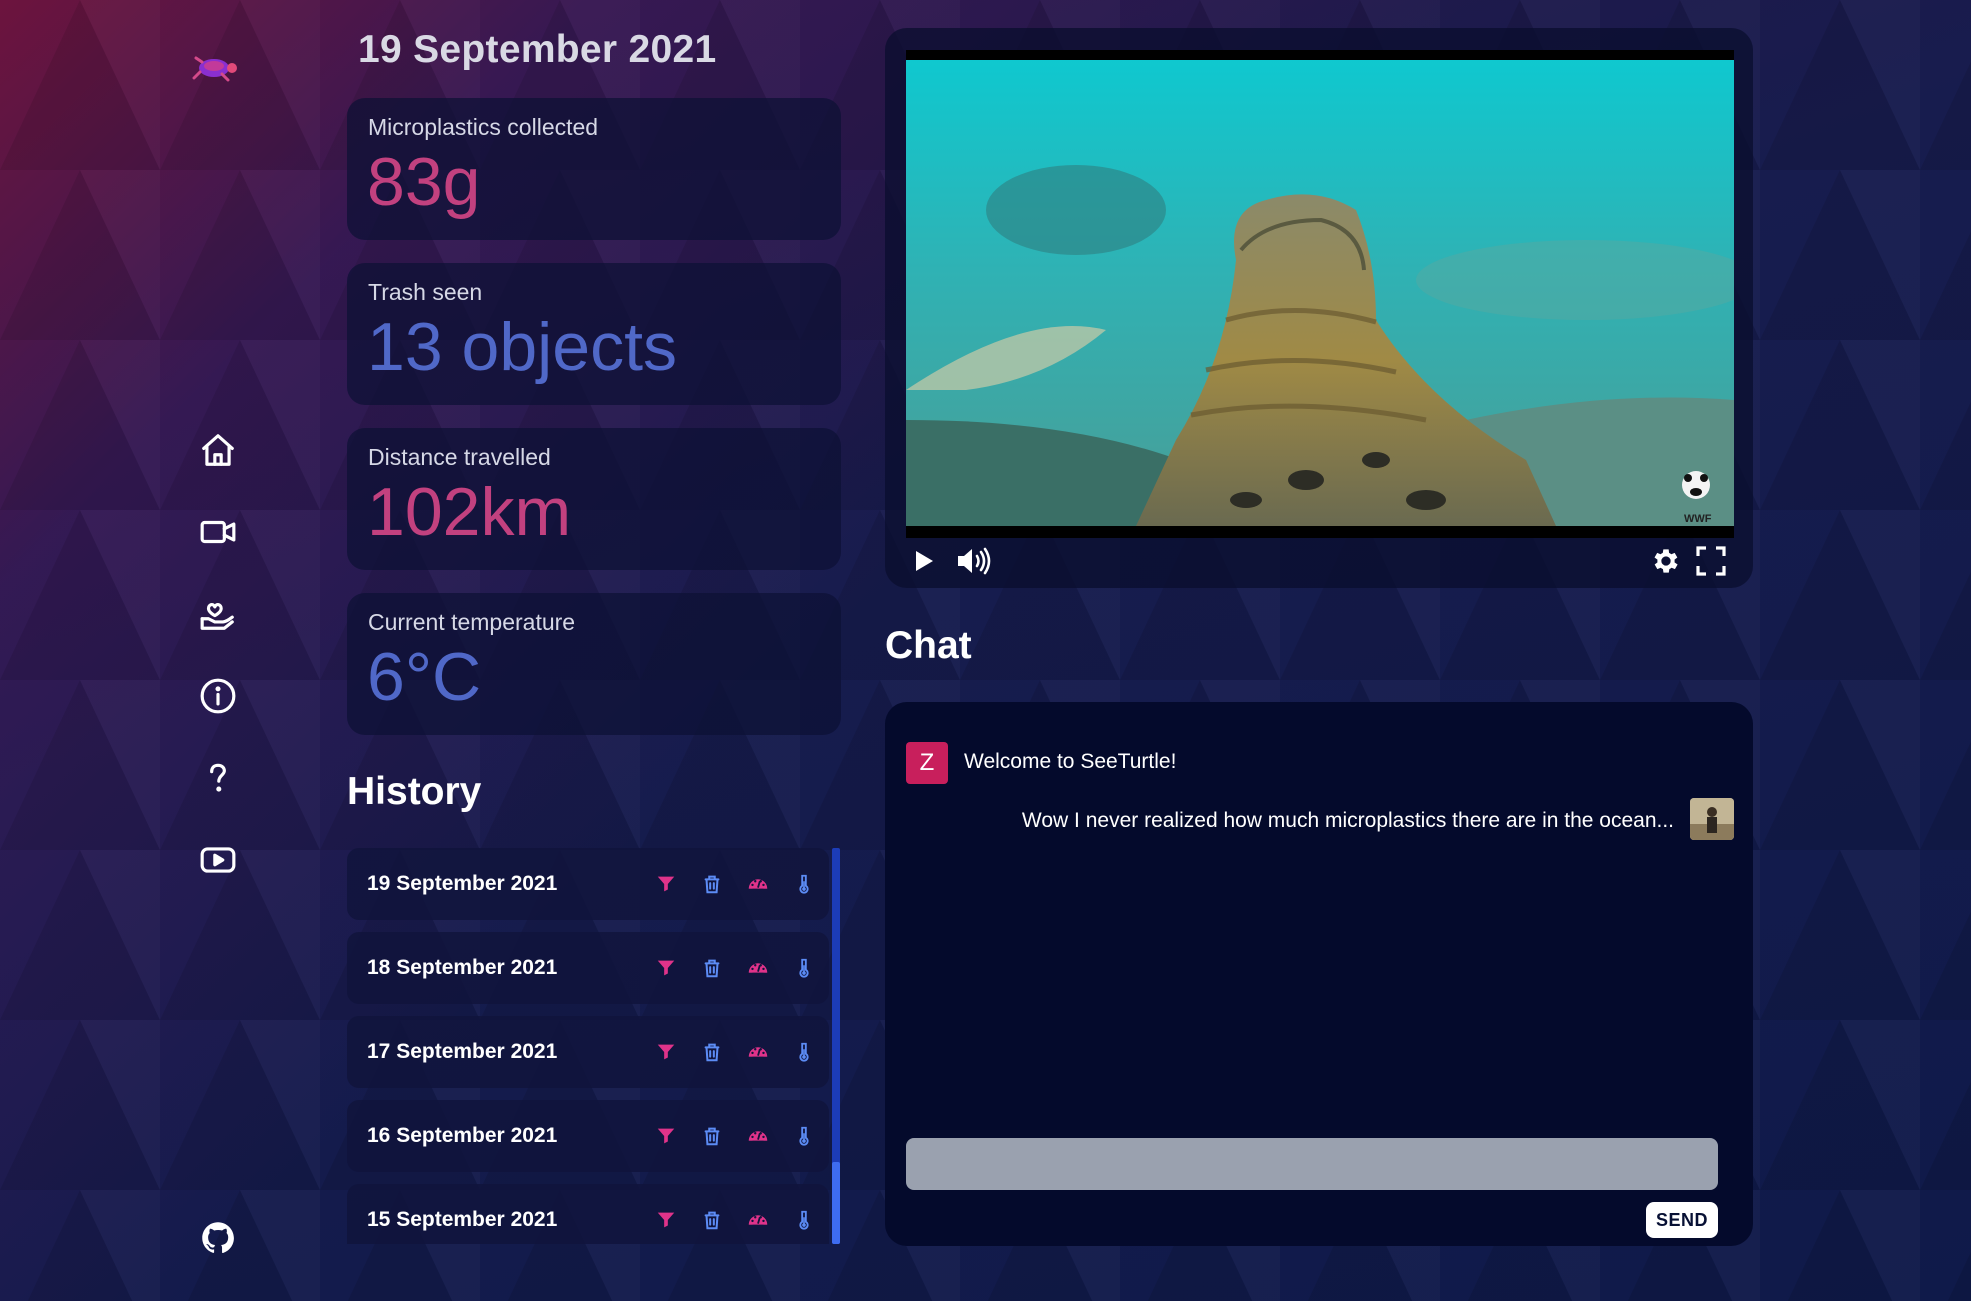 The height and width of the screenshot is (1301, 1971). I want to click on fullscreen-button, so click(1711, 563).